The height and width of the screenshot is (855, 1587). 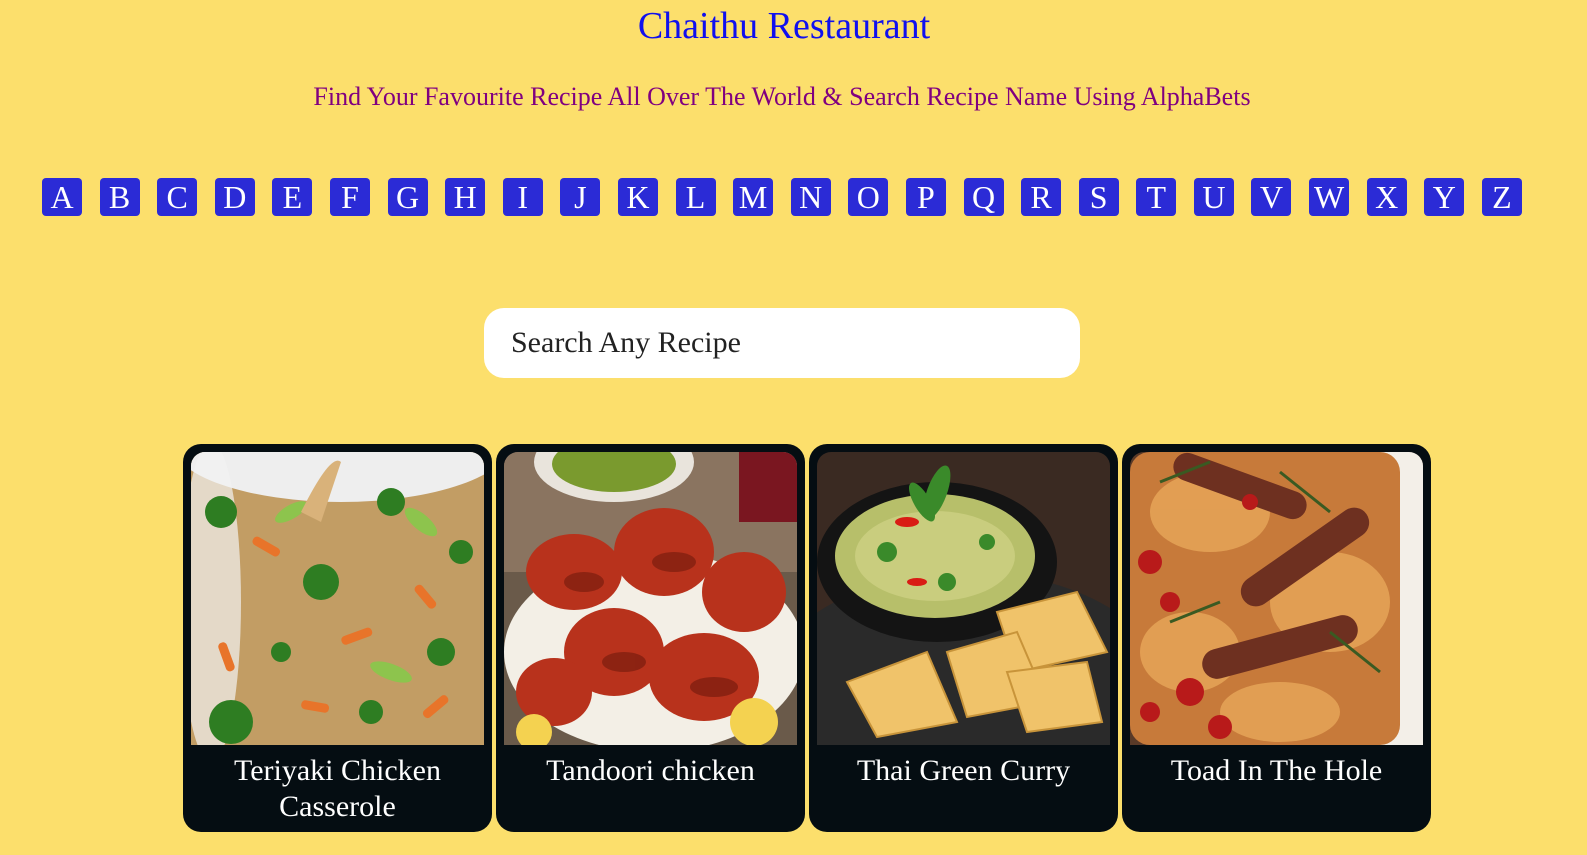 I want to click on recipe-name: Toad In The Hole, so click(x=1276, y=770).